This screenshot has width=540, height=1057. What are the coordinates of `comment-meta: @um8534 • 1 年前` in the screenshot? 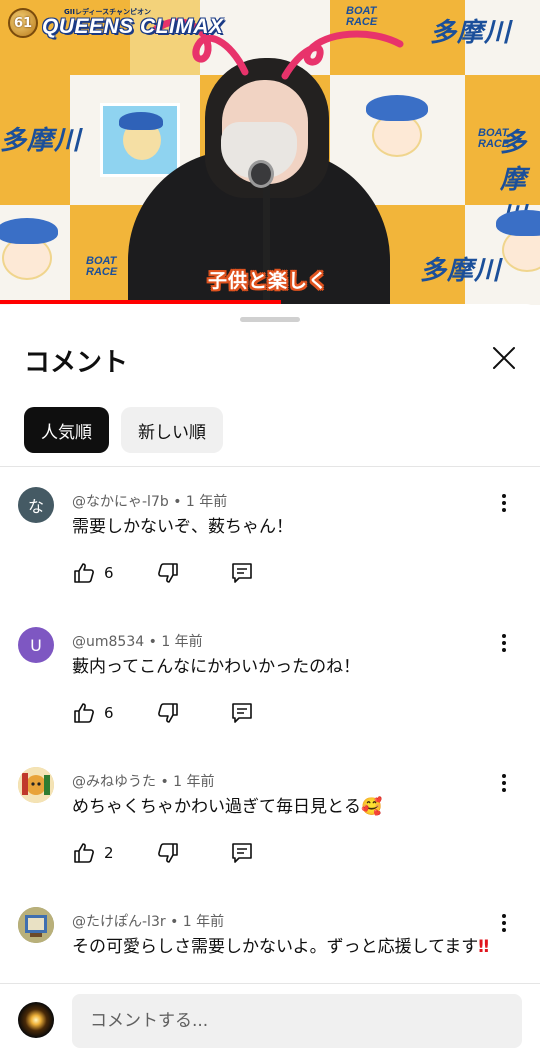 It's located at (137, 641).